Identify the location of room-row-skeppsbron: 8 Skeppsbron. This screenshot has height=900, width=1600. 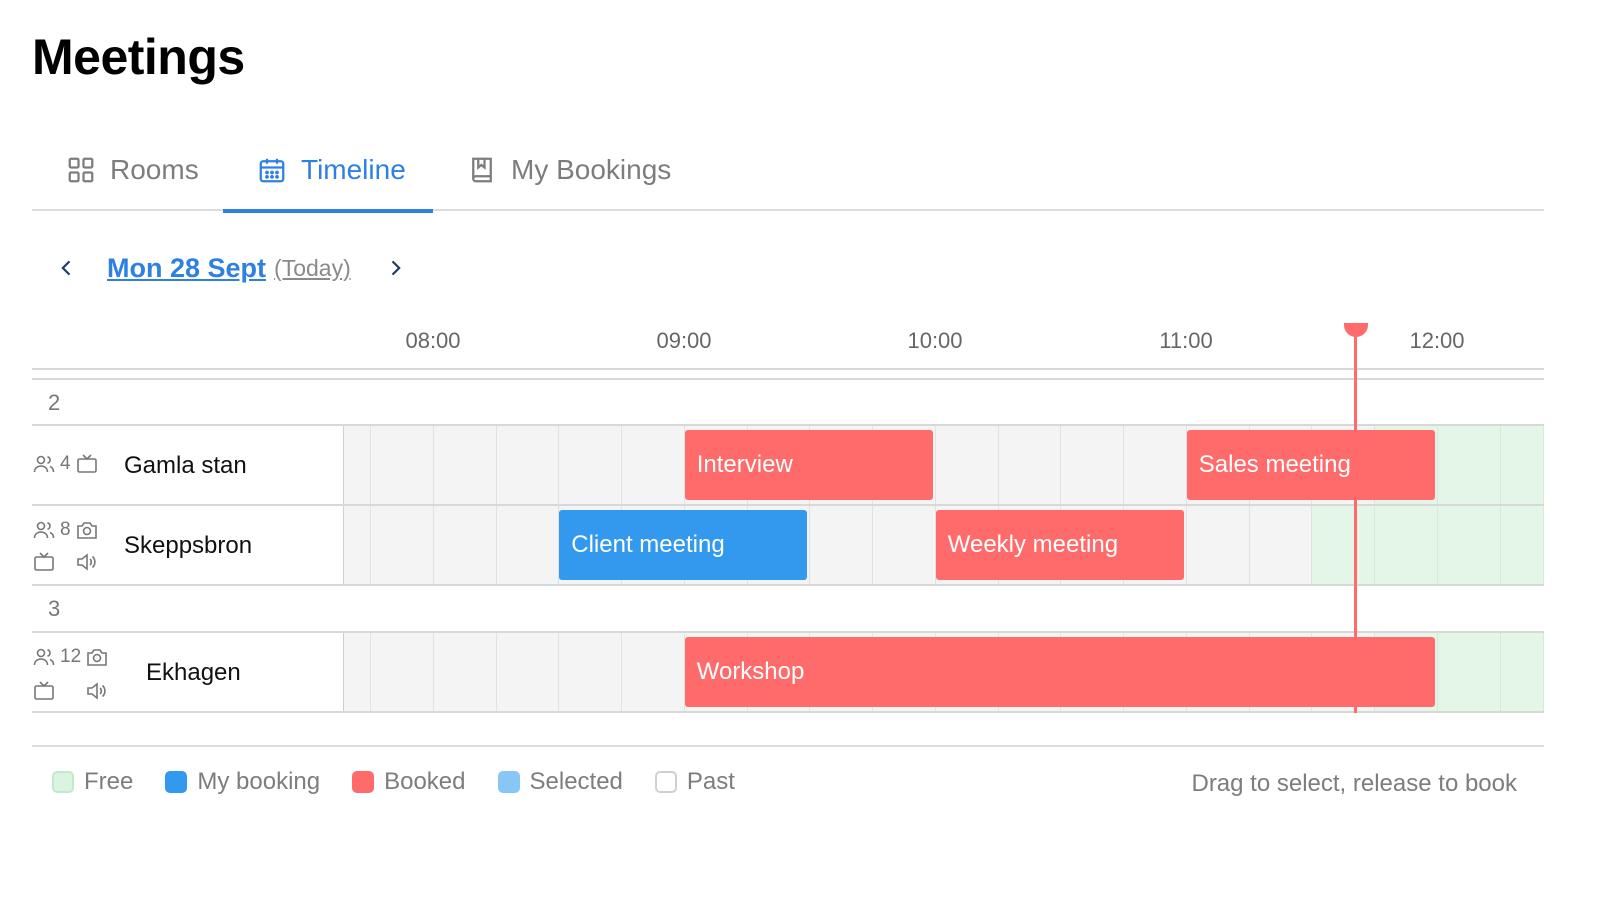
(187, 545).